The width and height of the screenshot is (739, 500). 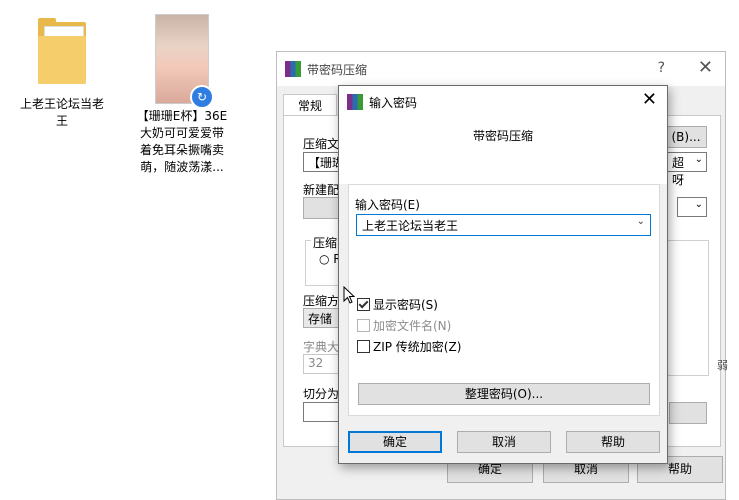 I want to click on help-button: 帮助, so click(x=613, y=442).